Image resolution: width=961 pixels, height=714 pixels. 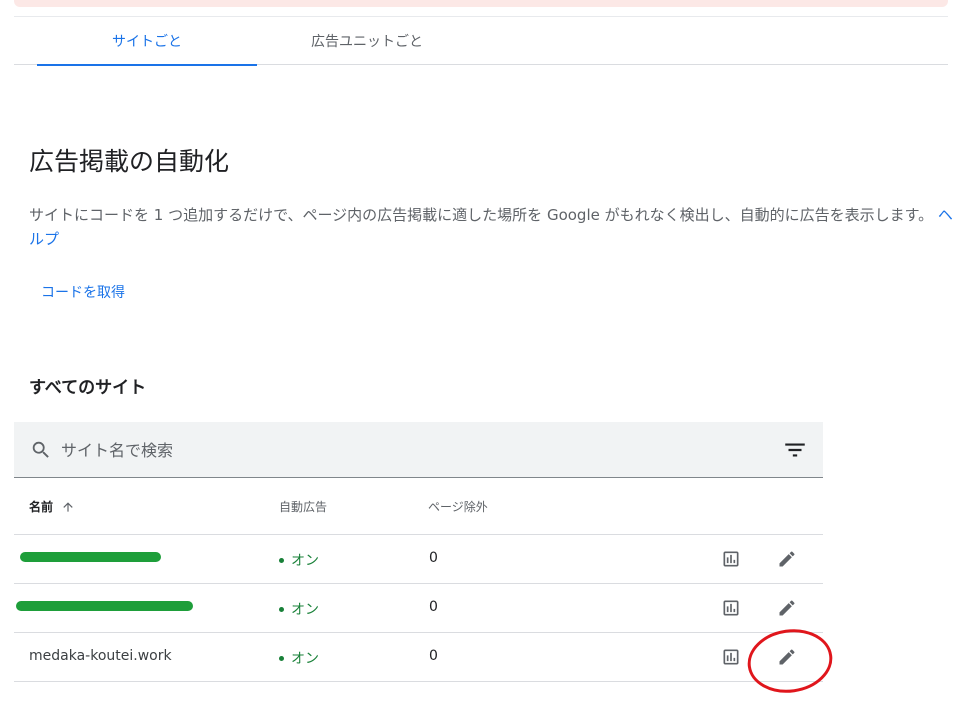 What do you see at coordinates (88, 388) in the screenshot?
I see `all-sites-heading: すべてのサイト` at bounding box center [88, 388].